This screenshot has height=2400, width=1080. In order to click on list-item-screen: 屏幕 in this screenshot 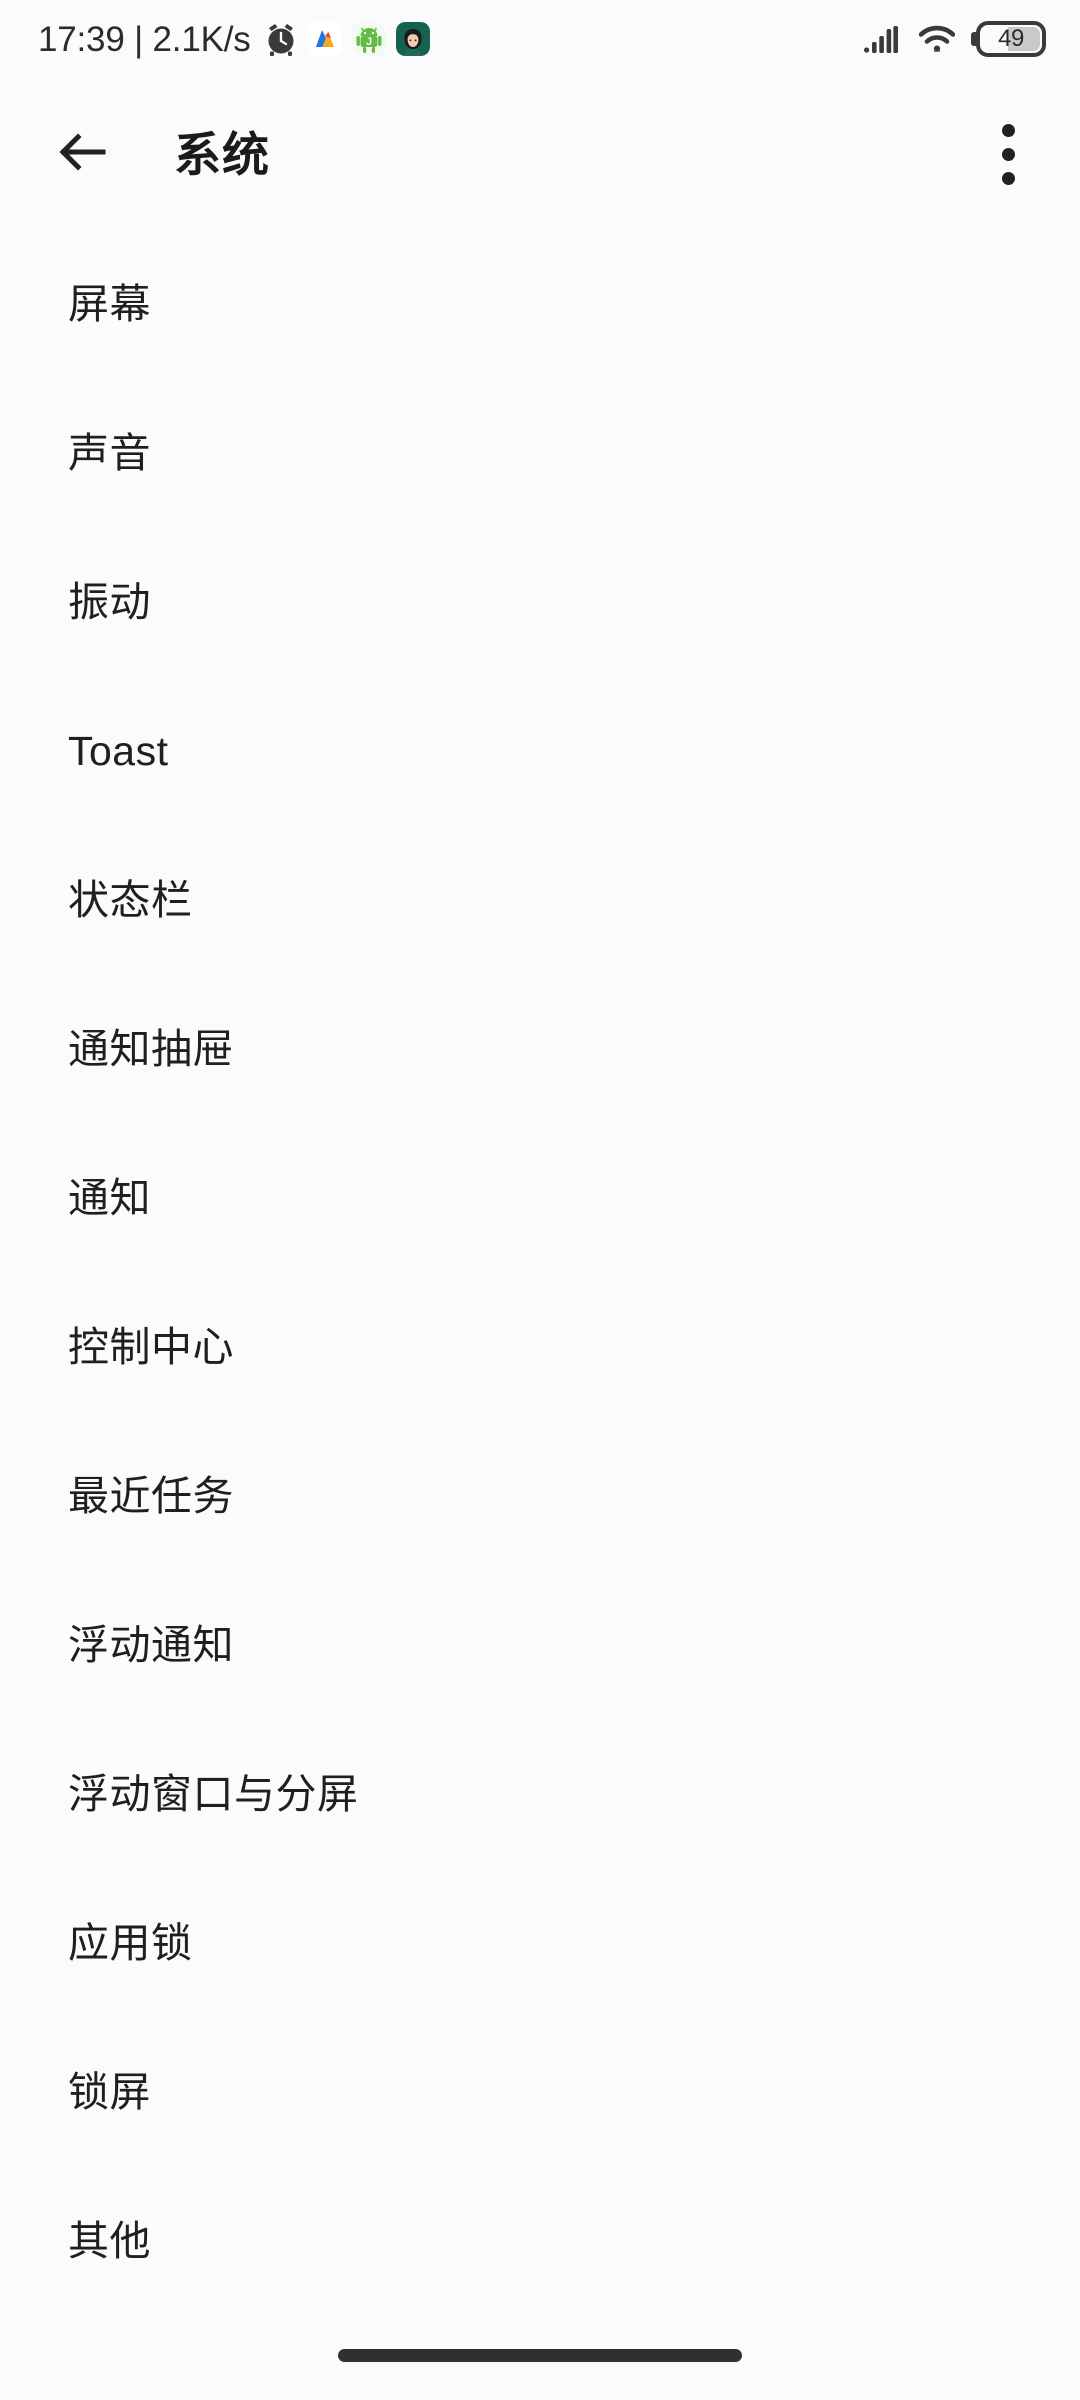, I will do `click(540, 304)`.